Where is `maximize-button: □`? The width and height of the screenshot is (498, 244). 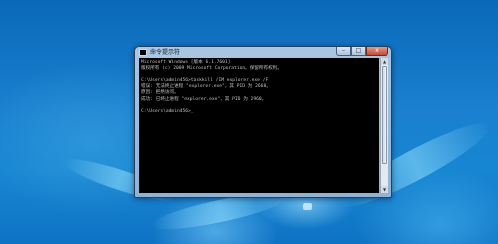
maximize-button: □ is located at coordinates (358, 51).